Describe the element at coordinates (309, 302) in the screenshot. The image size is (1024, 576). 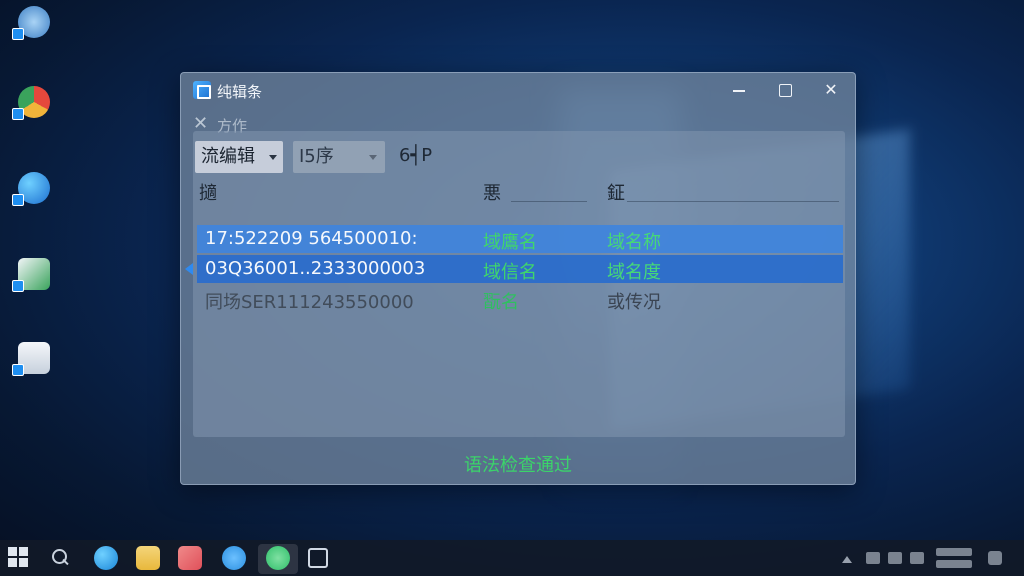
I see `table-cell: 同场SER111243550000` at that location.